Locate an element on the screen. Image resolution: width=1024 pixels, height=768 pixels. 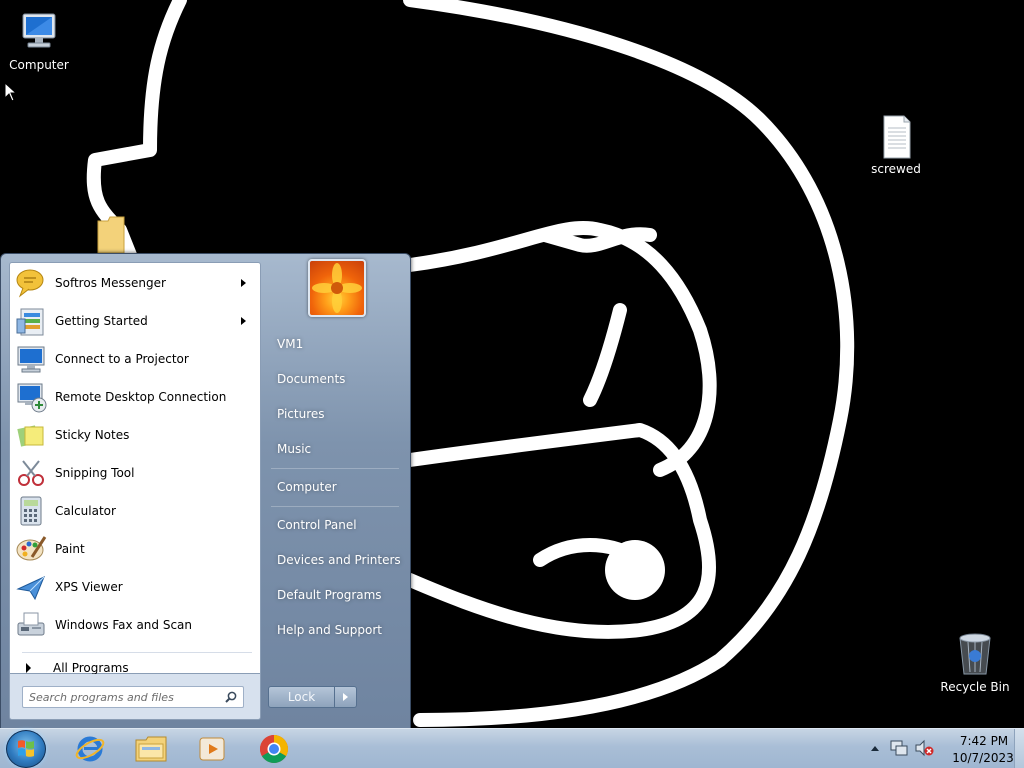
search-input is located at coordinates (124, 697).